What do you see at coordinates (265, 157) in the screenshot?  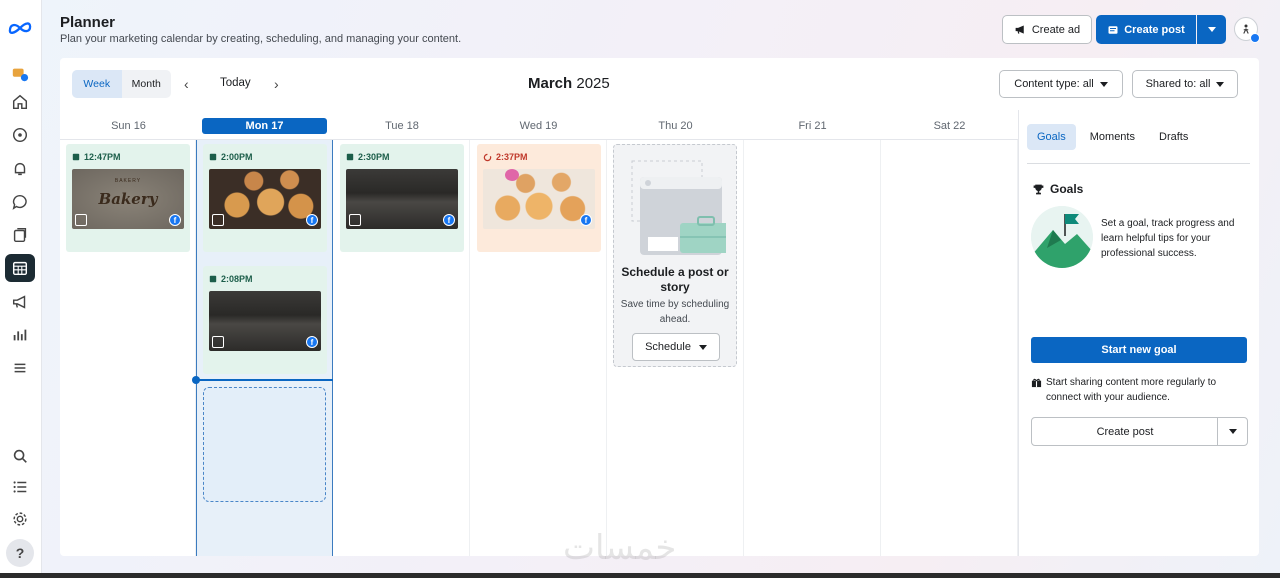 I see `post-time: 2:00PM` at bounding box center [265, 157].